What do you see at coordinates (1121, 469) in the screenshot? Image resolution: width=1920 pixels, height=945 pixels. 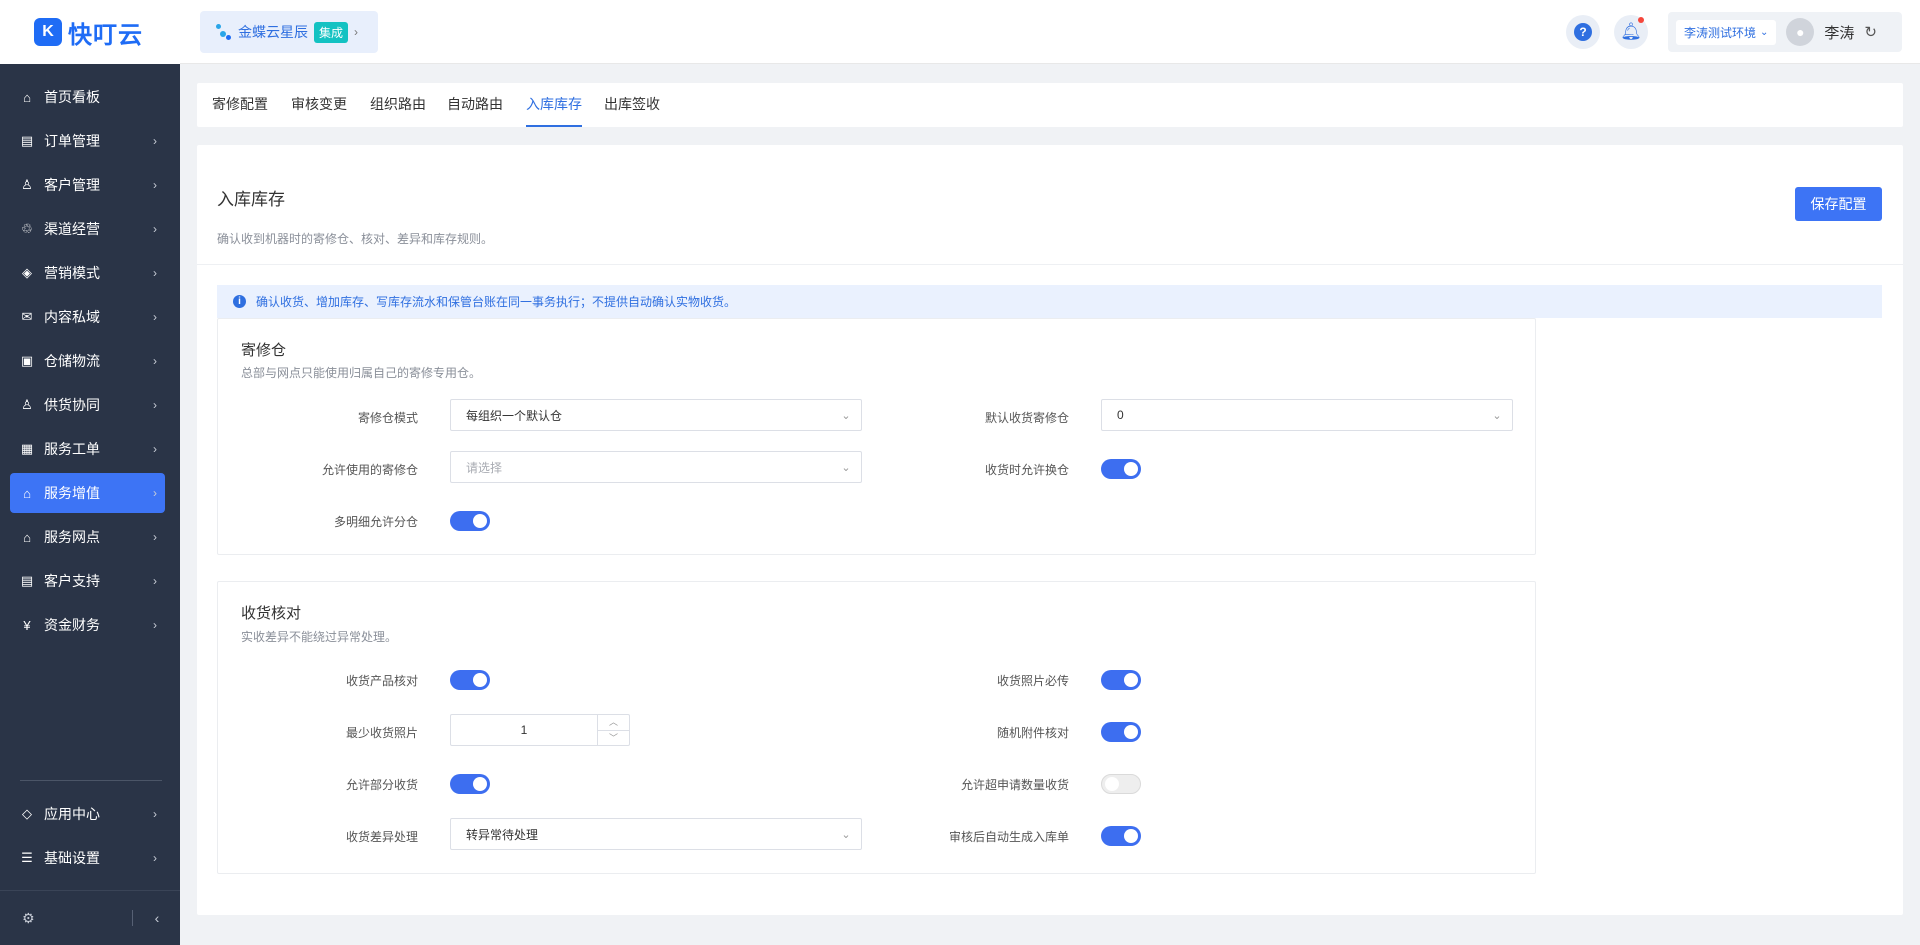 I see `allow-switch-warehouse-toggle` at bounding box center [1121, 469].